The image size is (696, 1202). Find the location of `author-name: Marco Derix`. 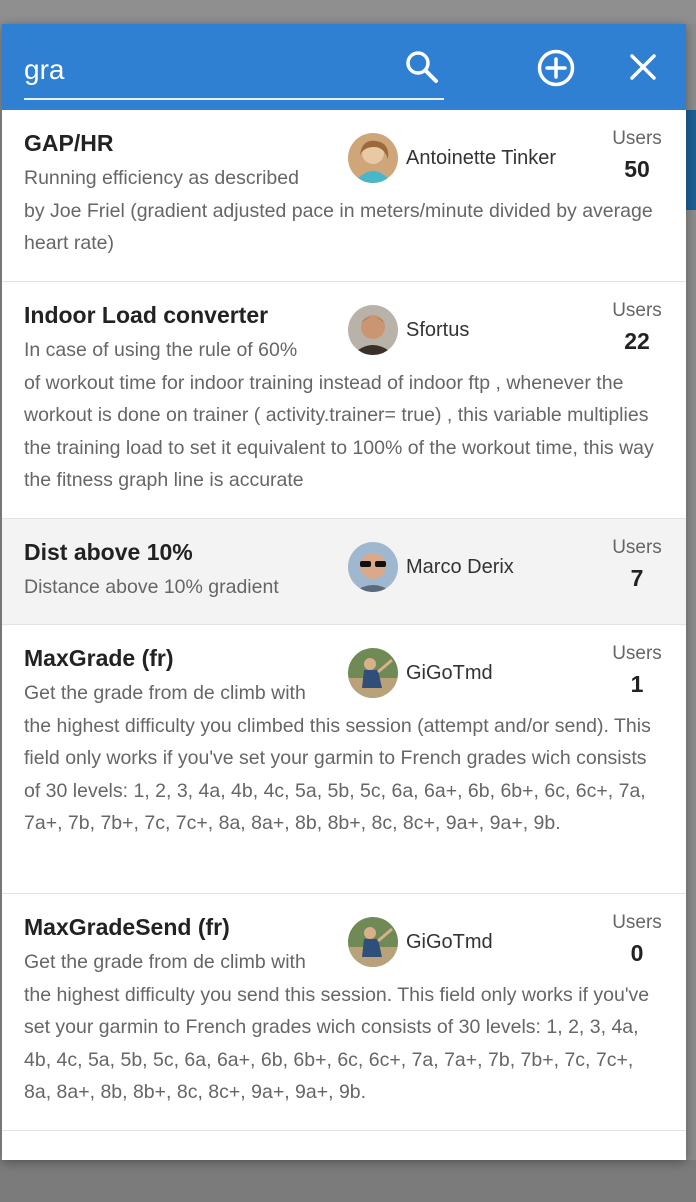

author-name: Marco Derix is located at coordinates (460, 566).